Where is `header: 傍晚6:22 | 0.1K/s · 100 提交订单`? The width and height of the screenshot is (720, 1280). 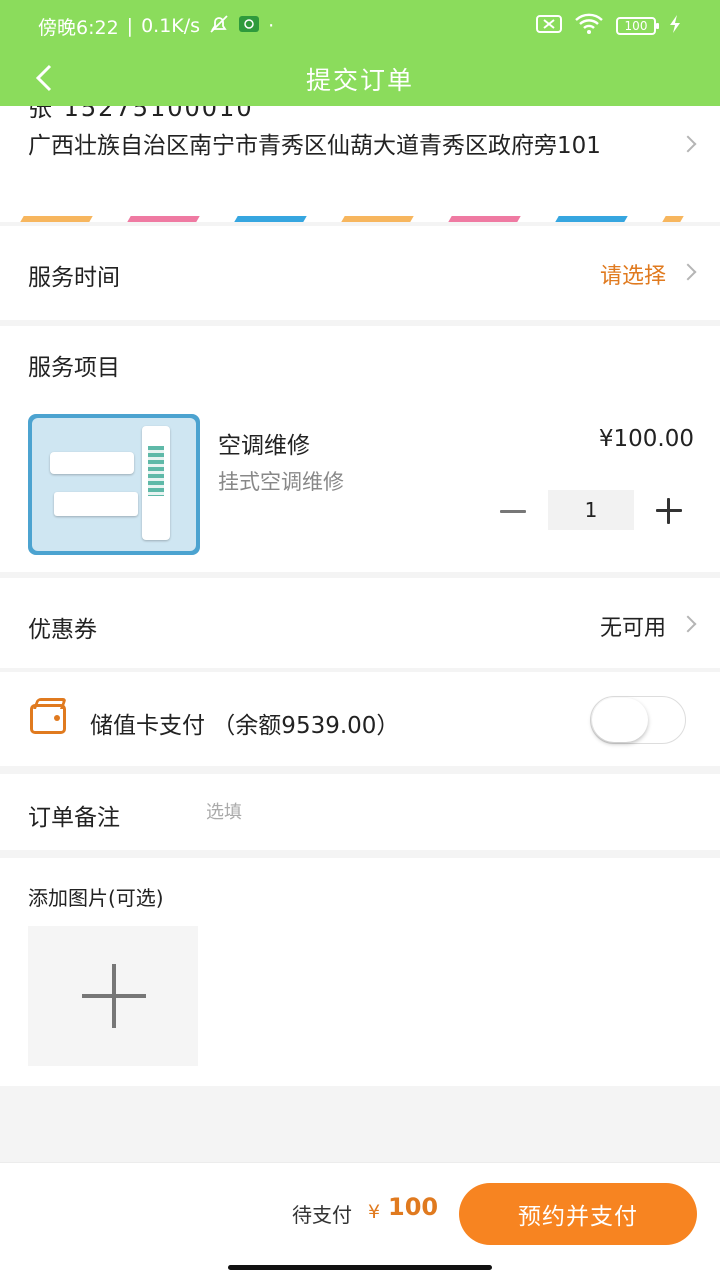 header: 傍晚6:22 | 0.1K/s · 100 提交订单 is located at coordinates (360, 53).